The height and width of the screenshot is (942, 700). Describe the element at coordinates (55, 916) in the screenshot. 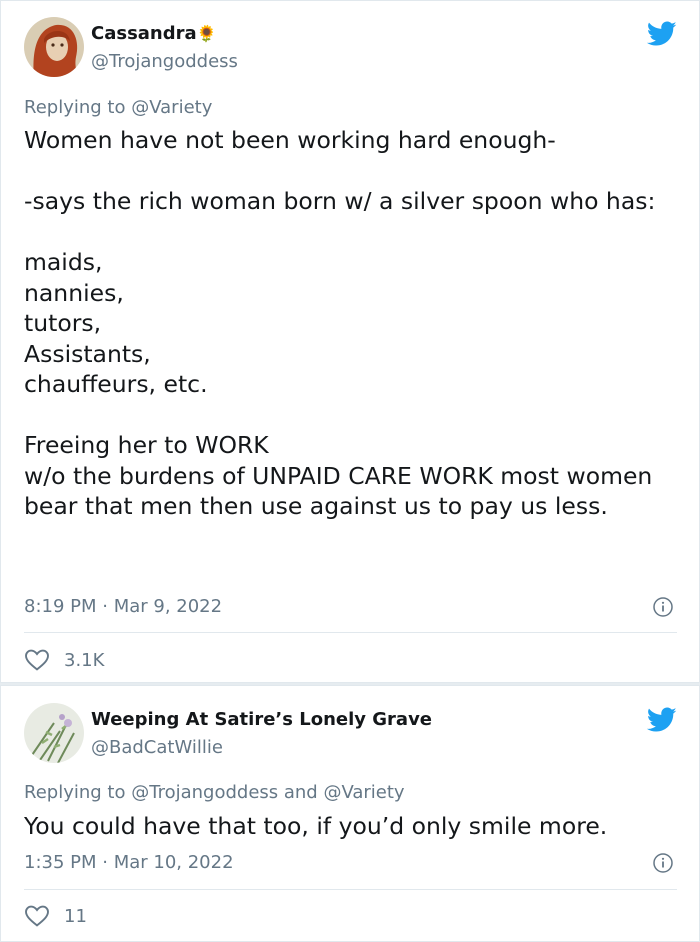

I see `like-button: 11` at that location.